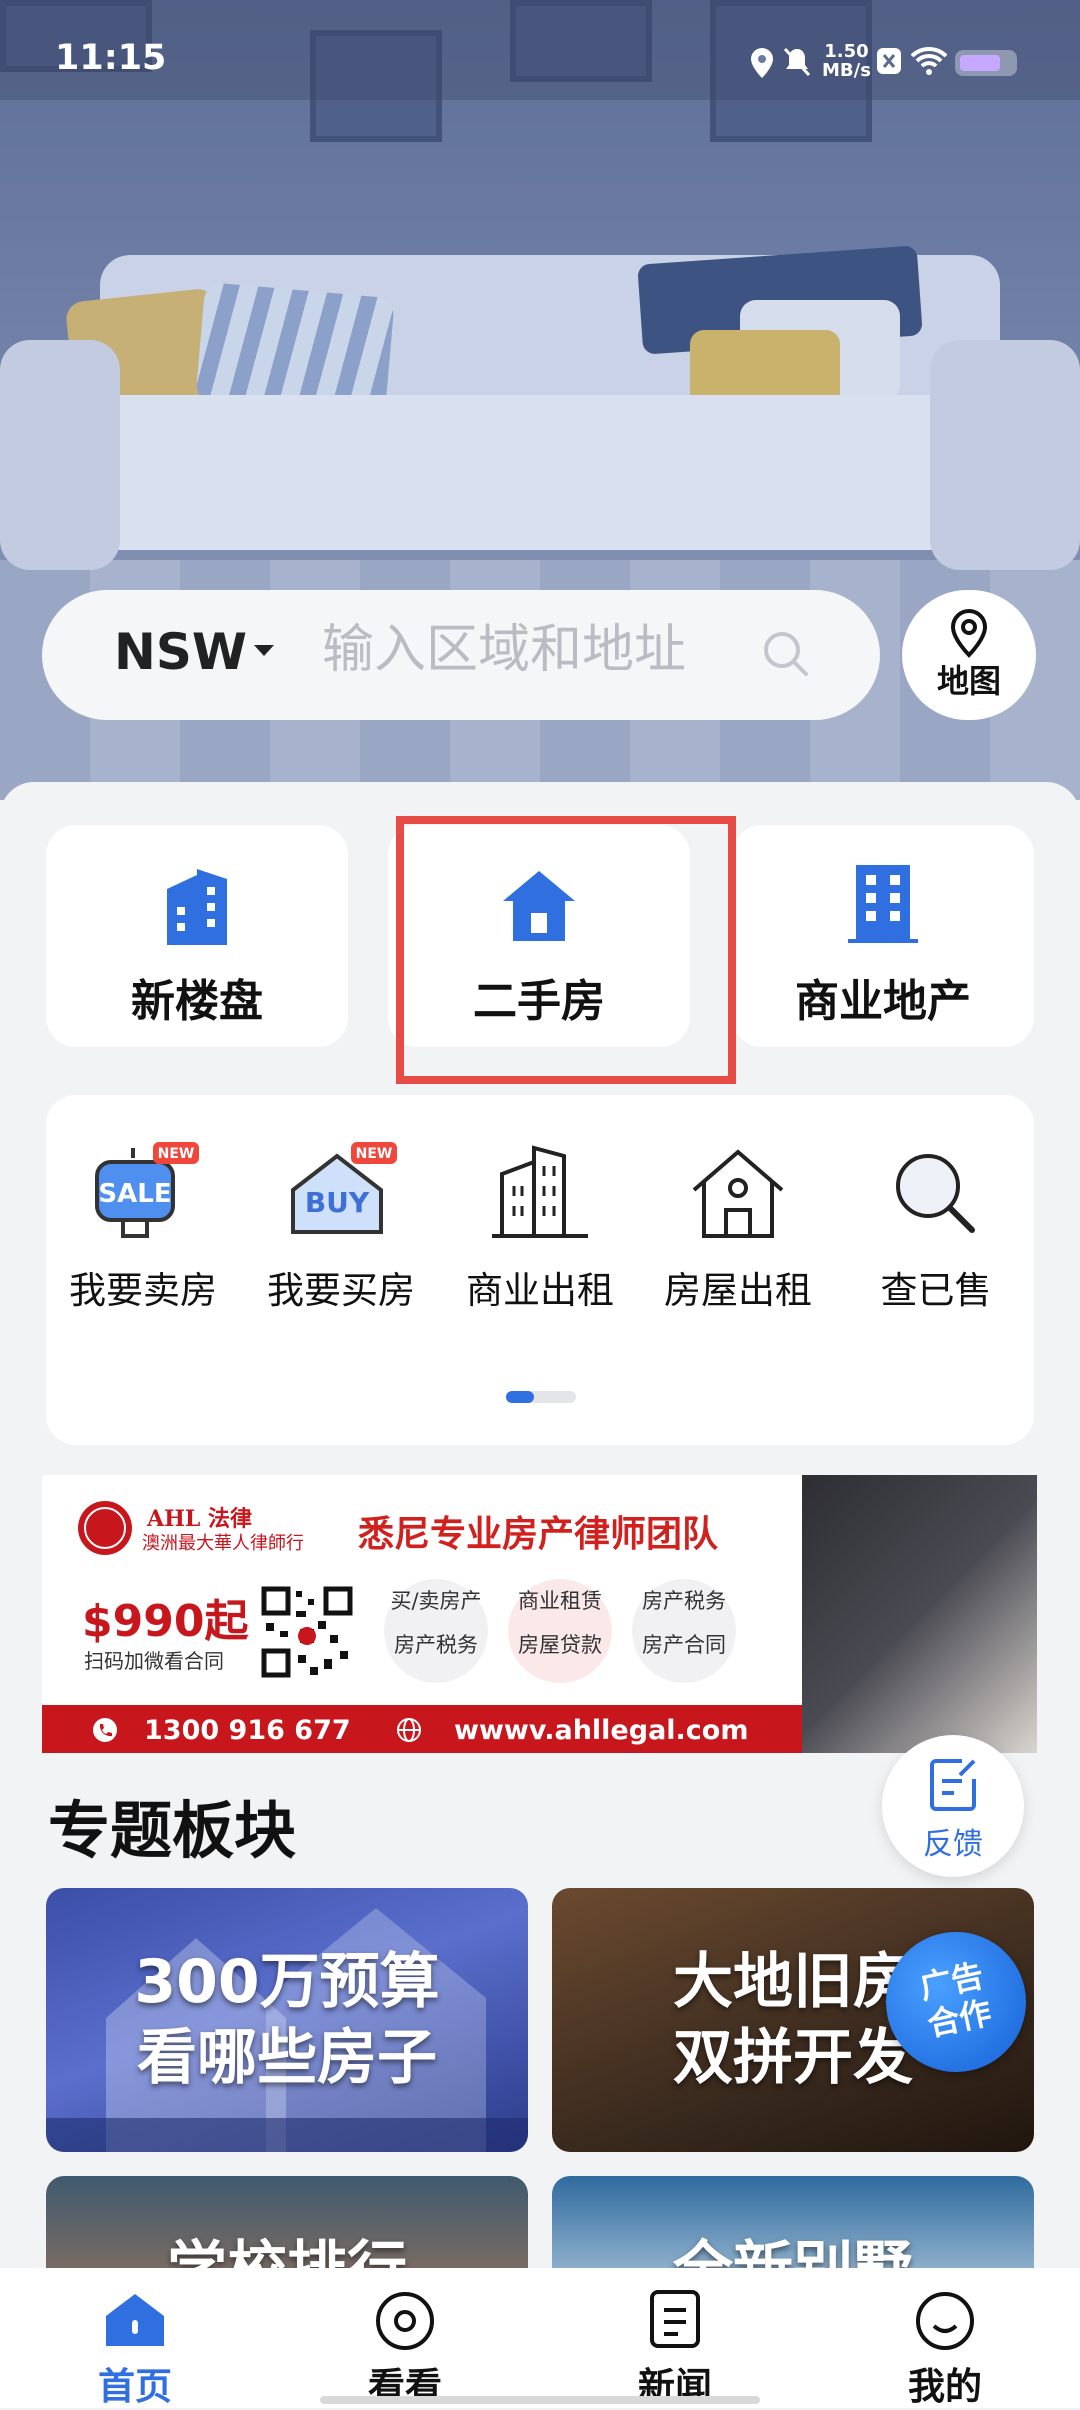 Image resolution: width=1080 pixels, height=2410 pixels. Describe the element at coordinates (111, 58) in the screenshot. I see `status-time: 11:15` at that location.